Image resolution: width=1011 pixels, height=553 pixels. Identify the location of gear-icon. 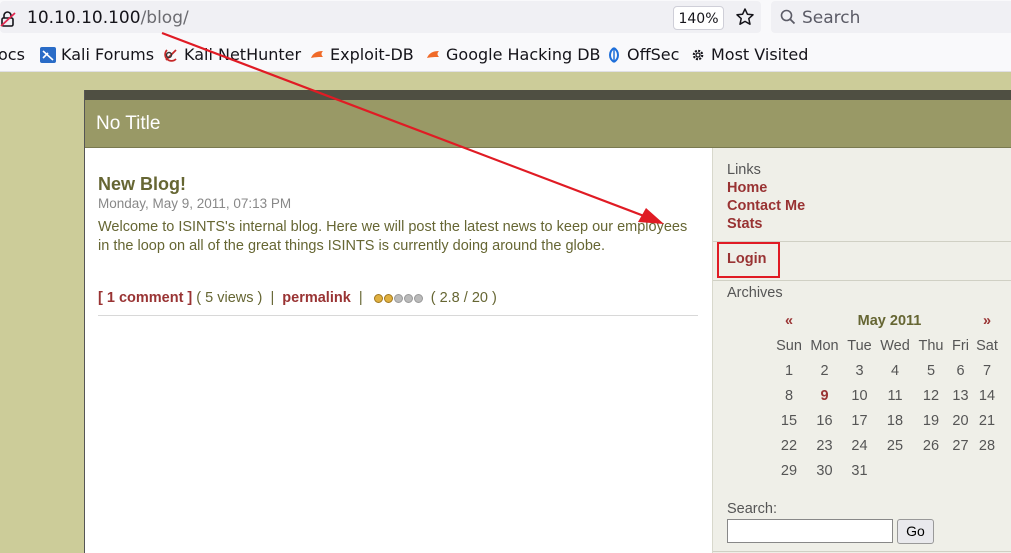
(698, 55).